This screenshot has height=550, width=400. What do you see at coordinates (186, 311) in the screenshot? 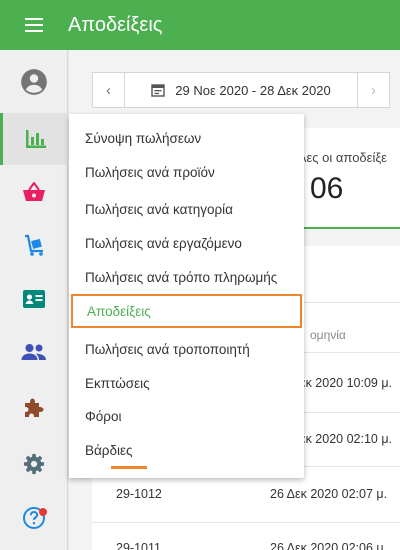
I see `menu-item-receipts: Αποδείξεις` at bounding box center [186, 311].